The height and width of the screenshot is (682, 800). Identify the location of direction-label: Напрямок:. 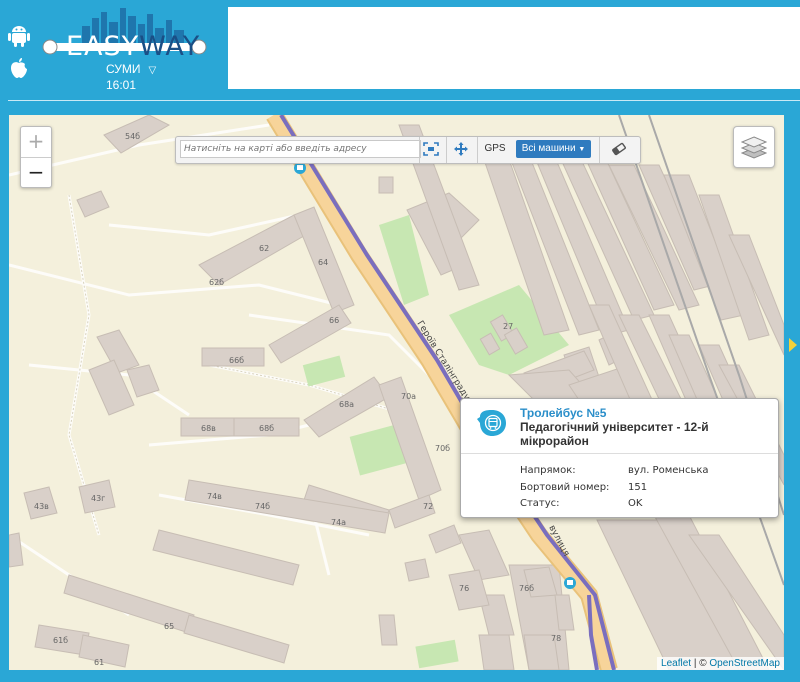
(548, 470).